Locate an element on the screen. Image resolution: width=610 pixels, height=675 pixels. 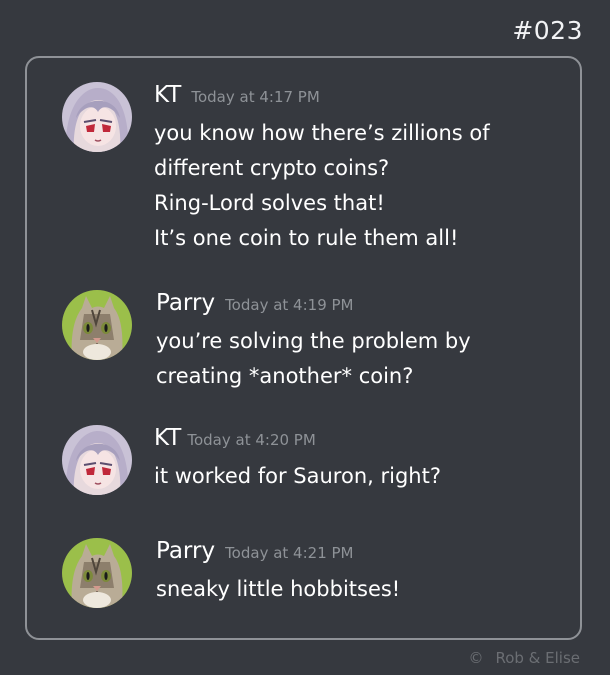
message-line: you’re solving the problem by is located at coordinates (313, 341).